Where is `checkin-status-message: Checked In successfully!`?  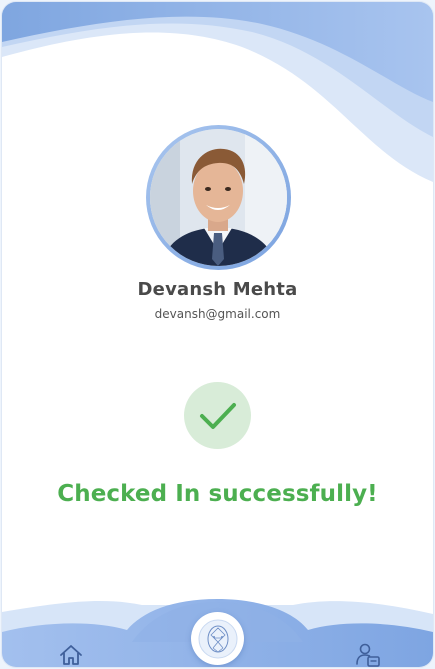
checkin-status-message: Checked In successfully! is located at coordinates (217, 494).